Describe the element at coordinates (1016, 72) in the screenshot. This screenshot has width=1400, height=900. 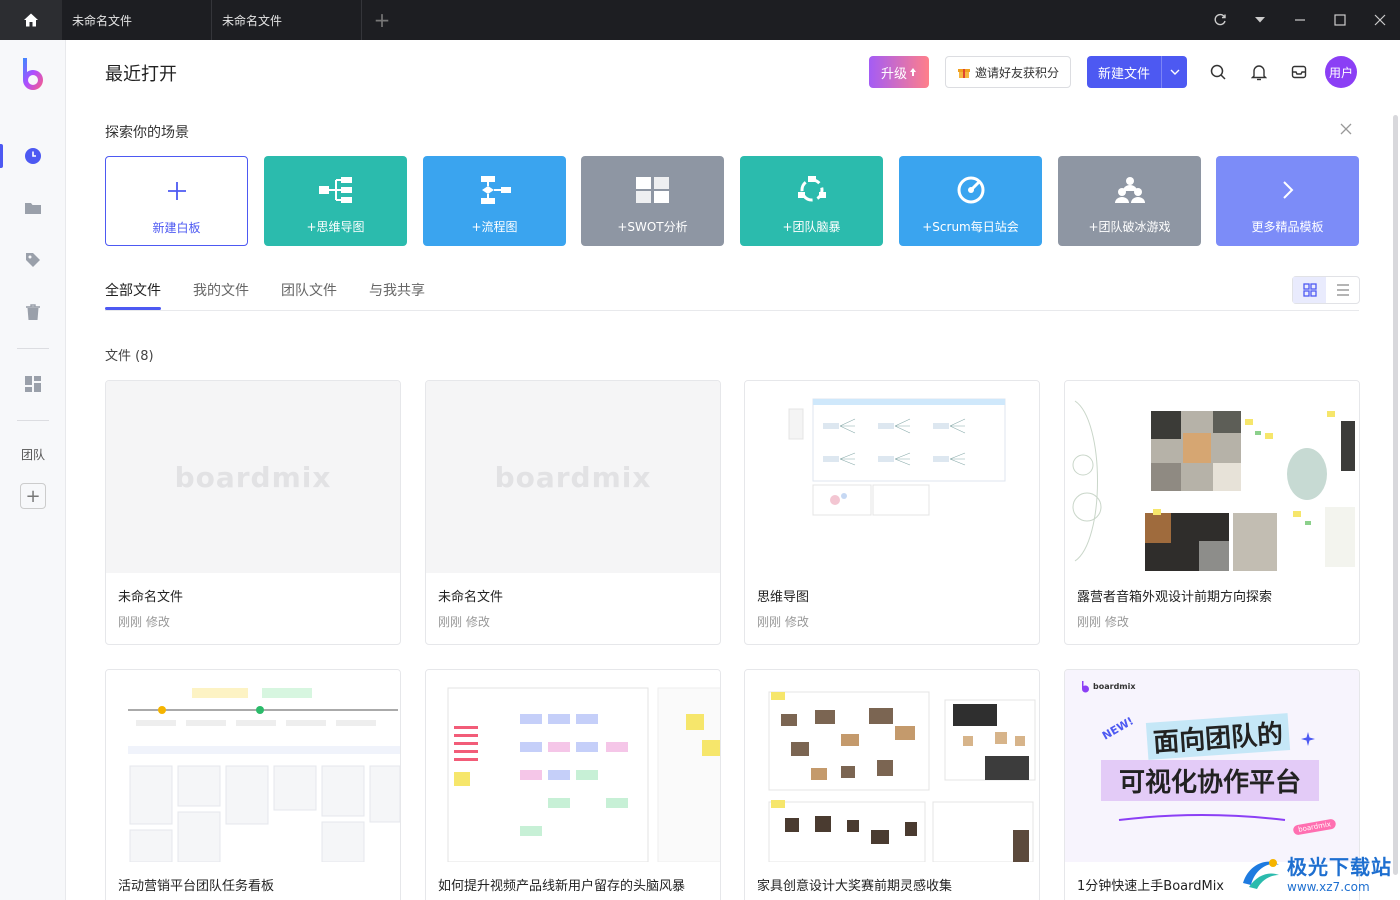
I see `invite-label: 邀请好友获积分` at that location.